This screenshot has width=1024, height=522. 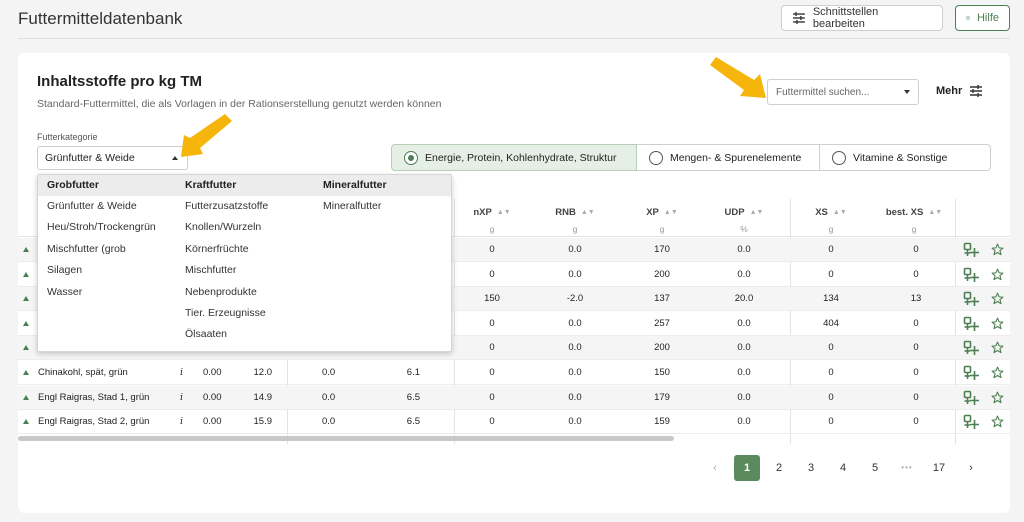 I want to click on pagination-ellipsis: •••, so click(x=907, y=468).